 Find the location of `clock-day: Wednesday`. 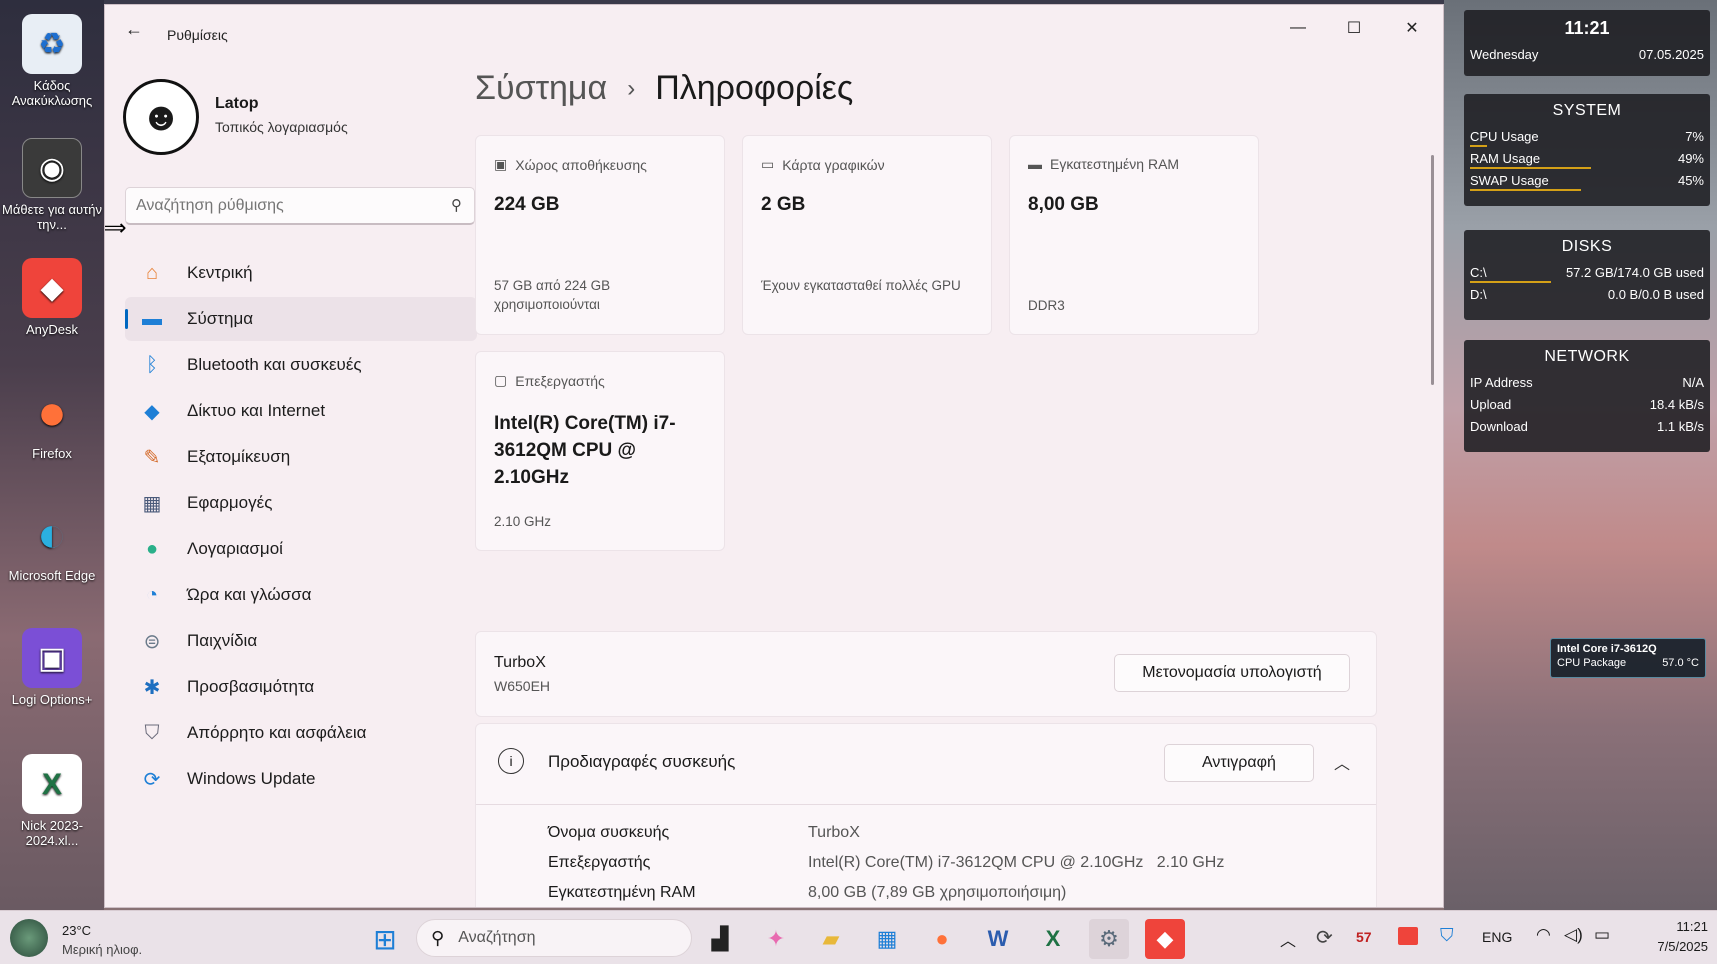

clock-day: Wednesday is located at coordinates (1504, 54).